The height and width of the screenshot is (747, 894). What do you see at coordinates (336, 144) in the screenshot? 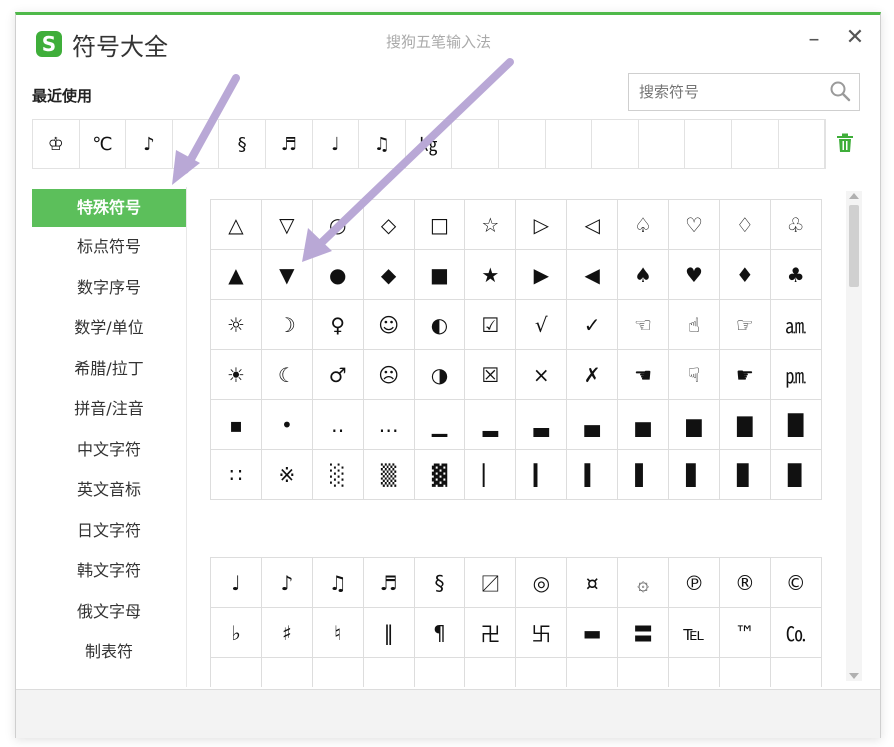
I see `recent-symbol-cell: ♩` at bounding box center [336, 144].